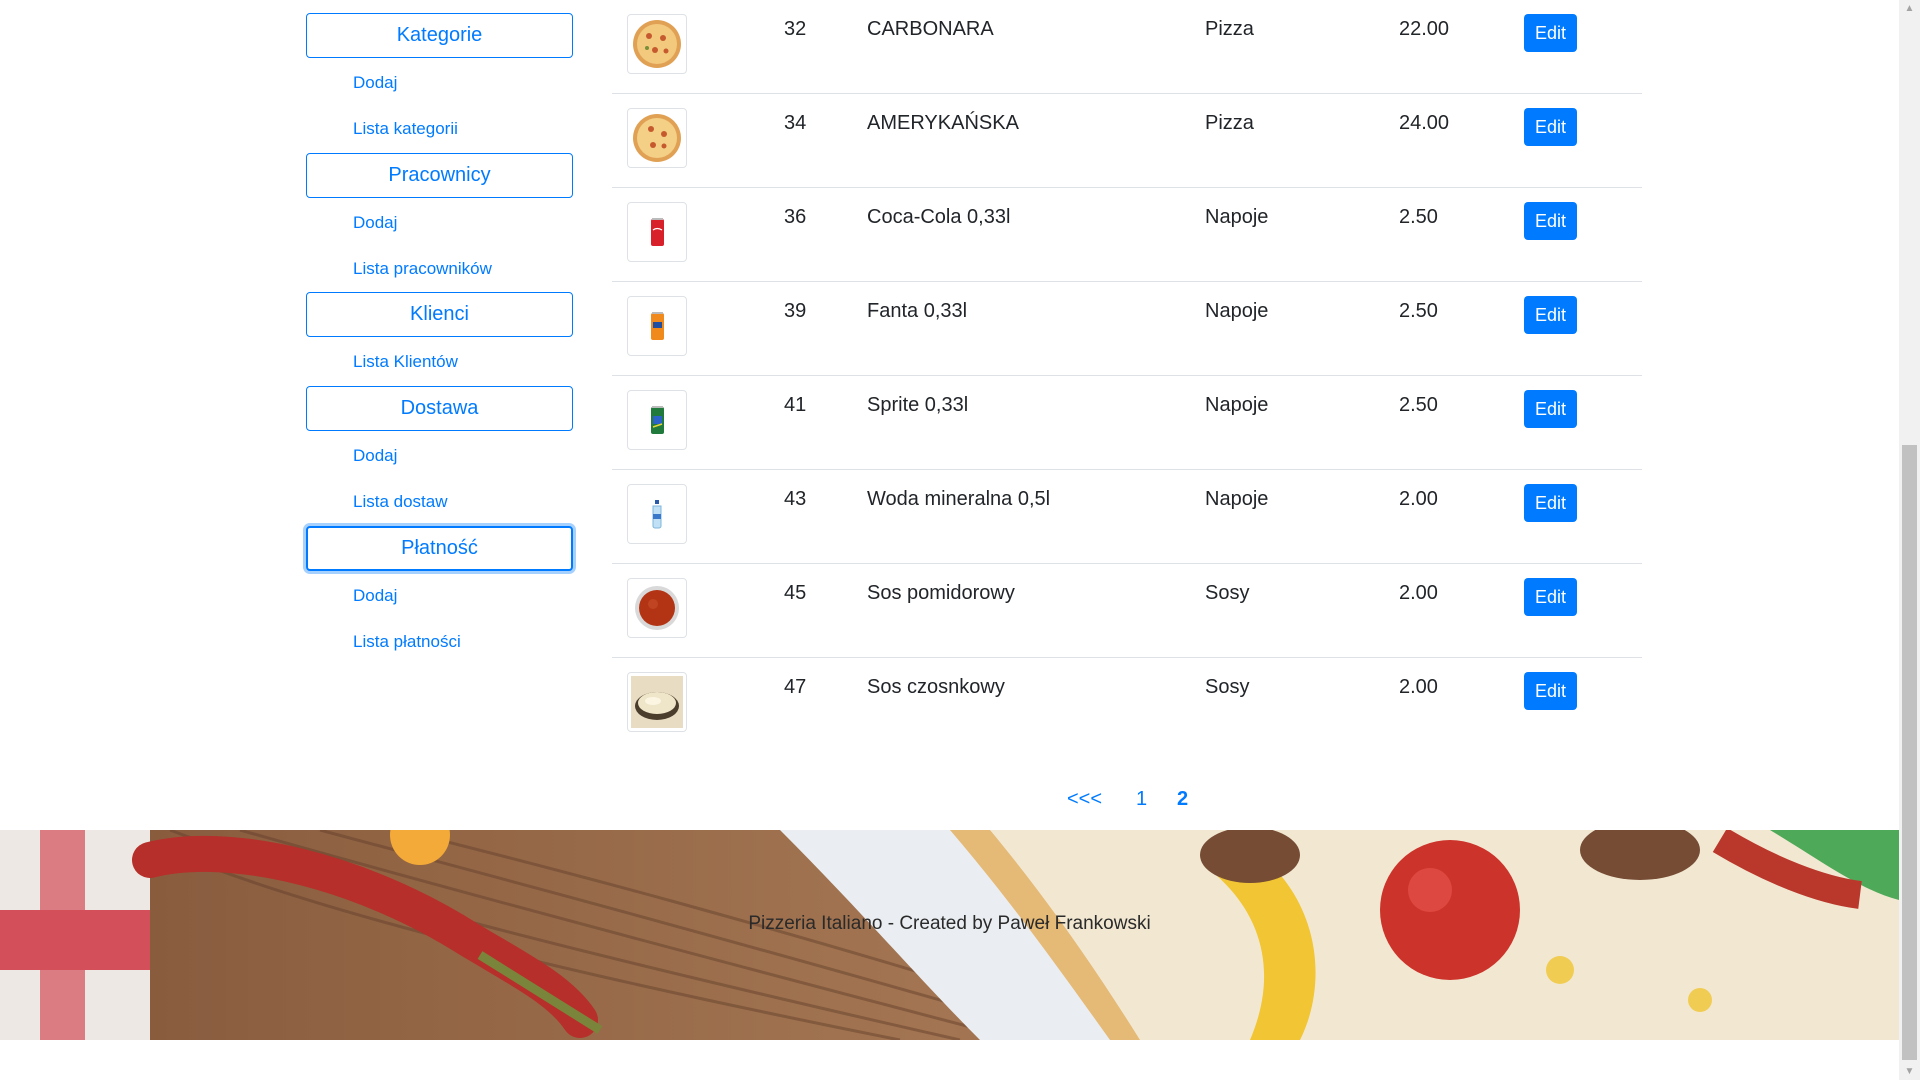 The height and width of the screenshot is (1080, 1920). Describe the element at coordinates (1909, 8) in the screenshot. I see `scroll-up-icon: ▲` at that location.